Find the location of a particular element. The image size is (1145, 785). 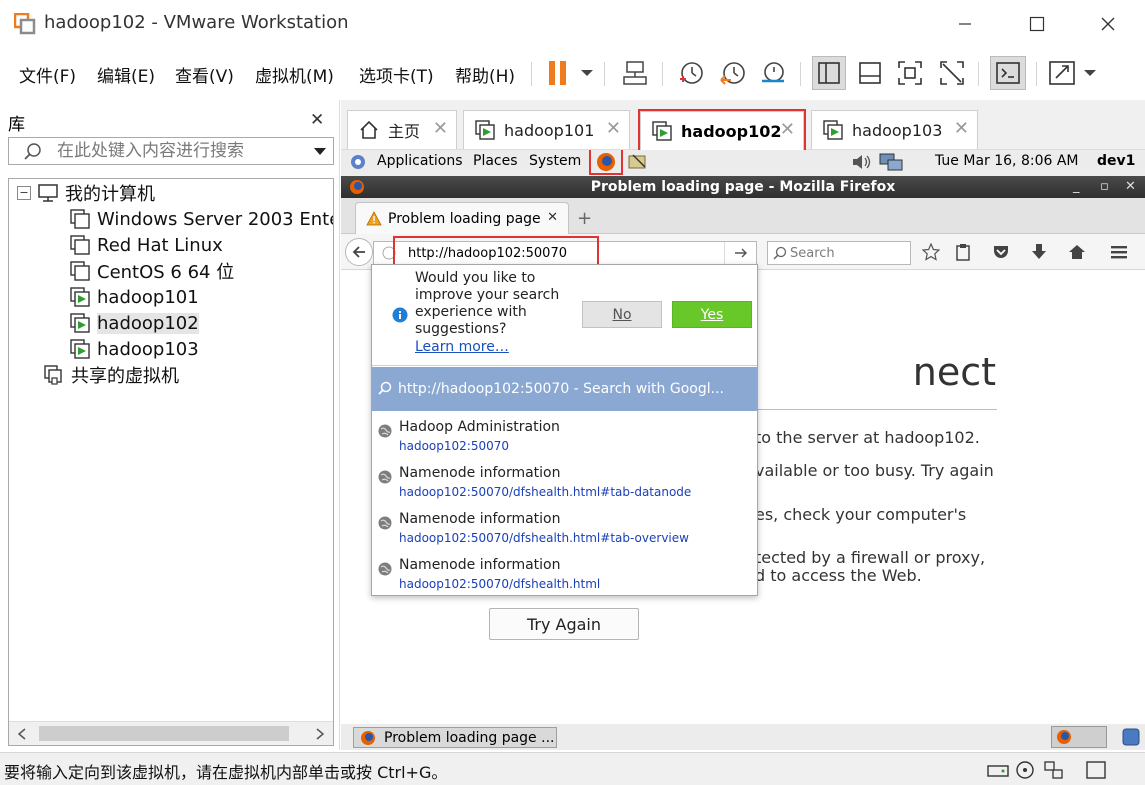

pocket-button is located at coordinates (1001, 252).